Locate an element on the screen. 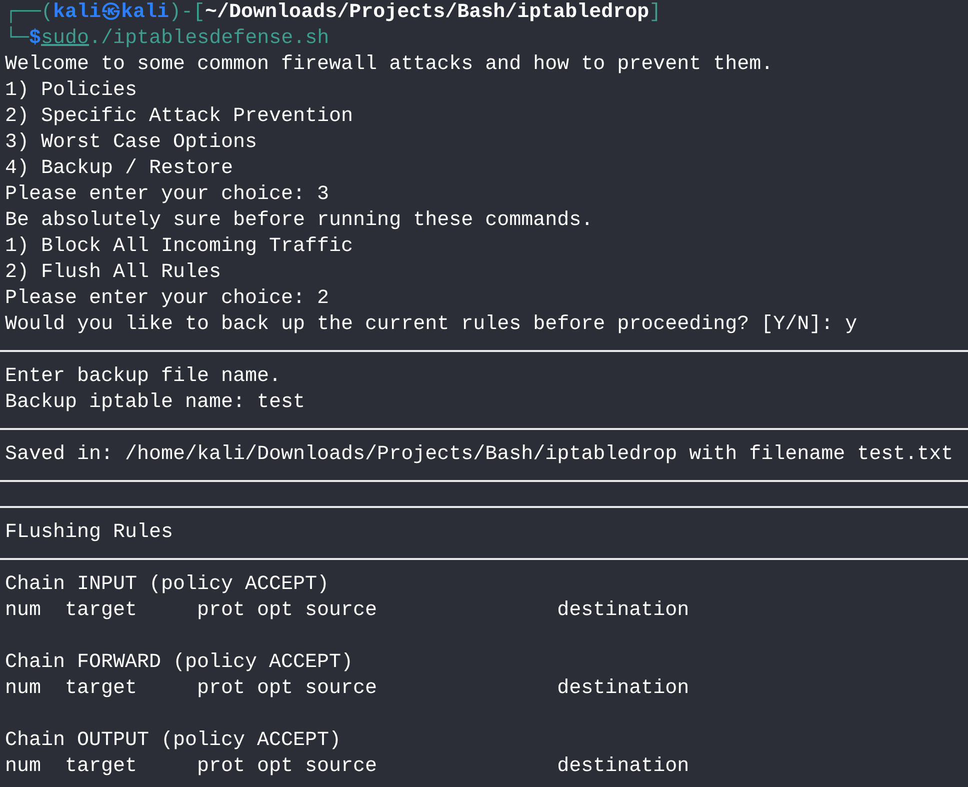  output-line: 1) Block All Incoming Traffic is located at coordinates (179, 246).